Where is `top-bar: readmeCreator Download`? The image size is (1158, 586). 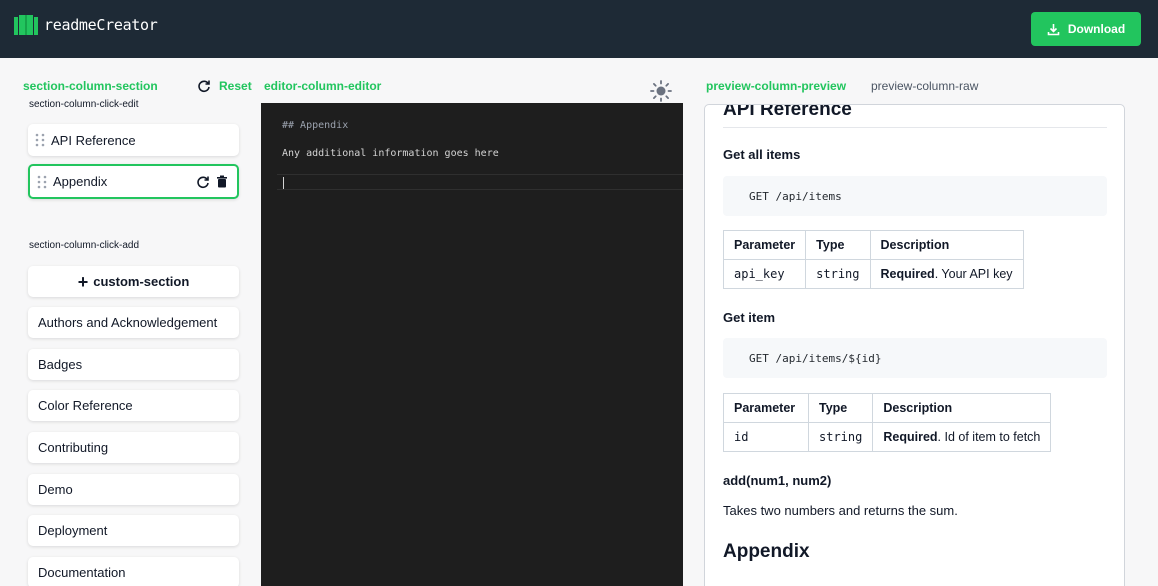
top-bar: readmeCreator Download is located at coordinates (579, 29).